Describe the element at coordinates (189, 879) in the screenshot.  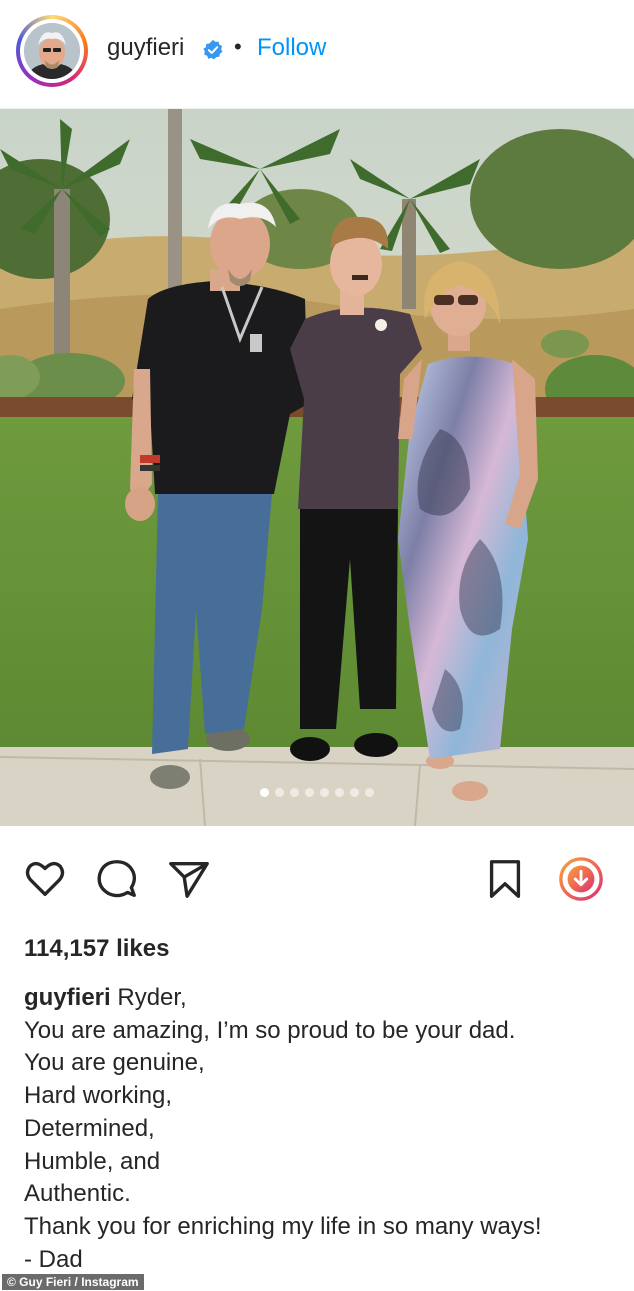
I see `paper-plane-icon` at that location.